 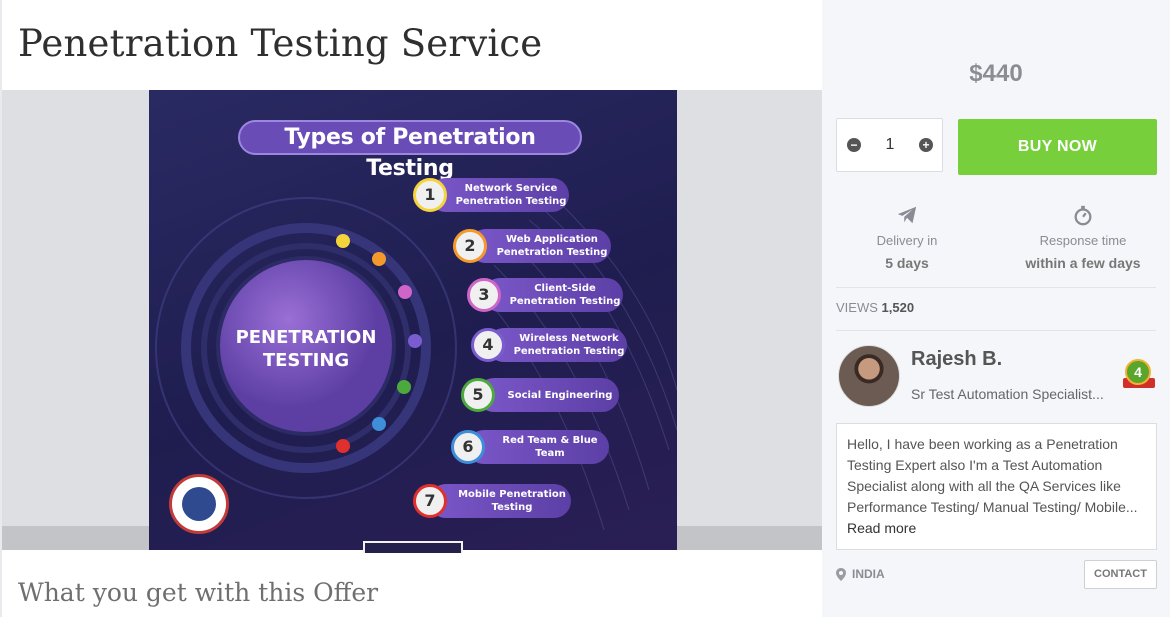 What do you see at coordinates (926, 145) in the screenshot?
I see `plus-icon: +` at bounding box center [926, 145].